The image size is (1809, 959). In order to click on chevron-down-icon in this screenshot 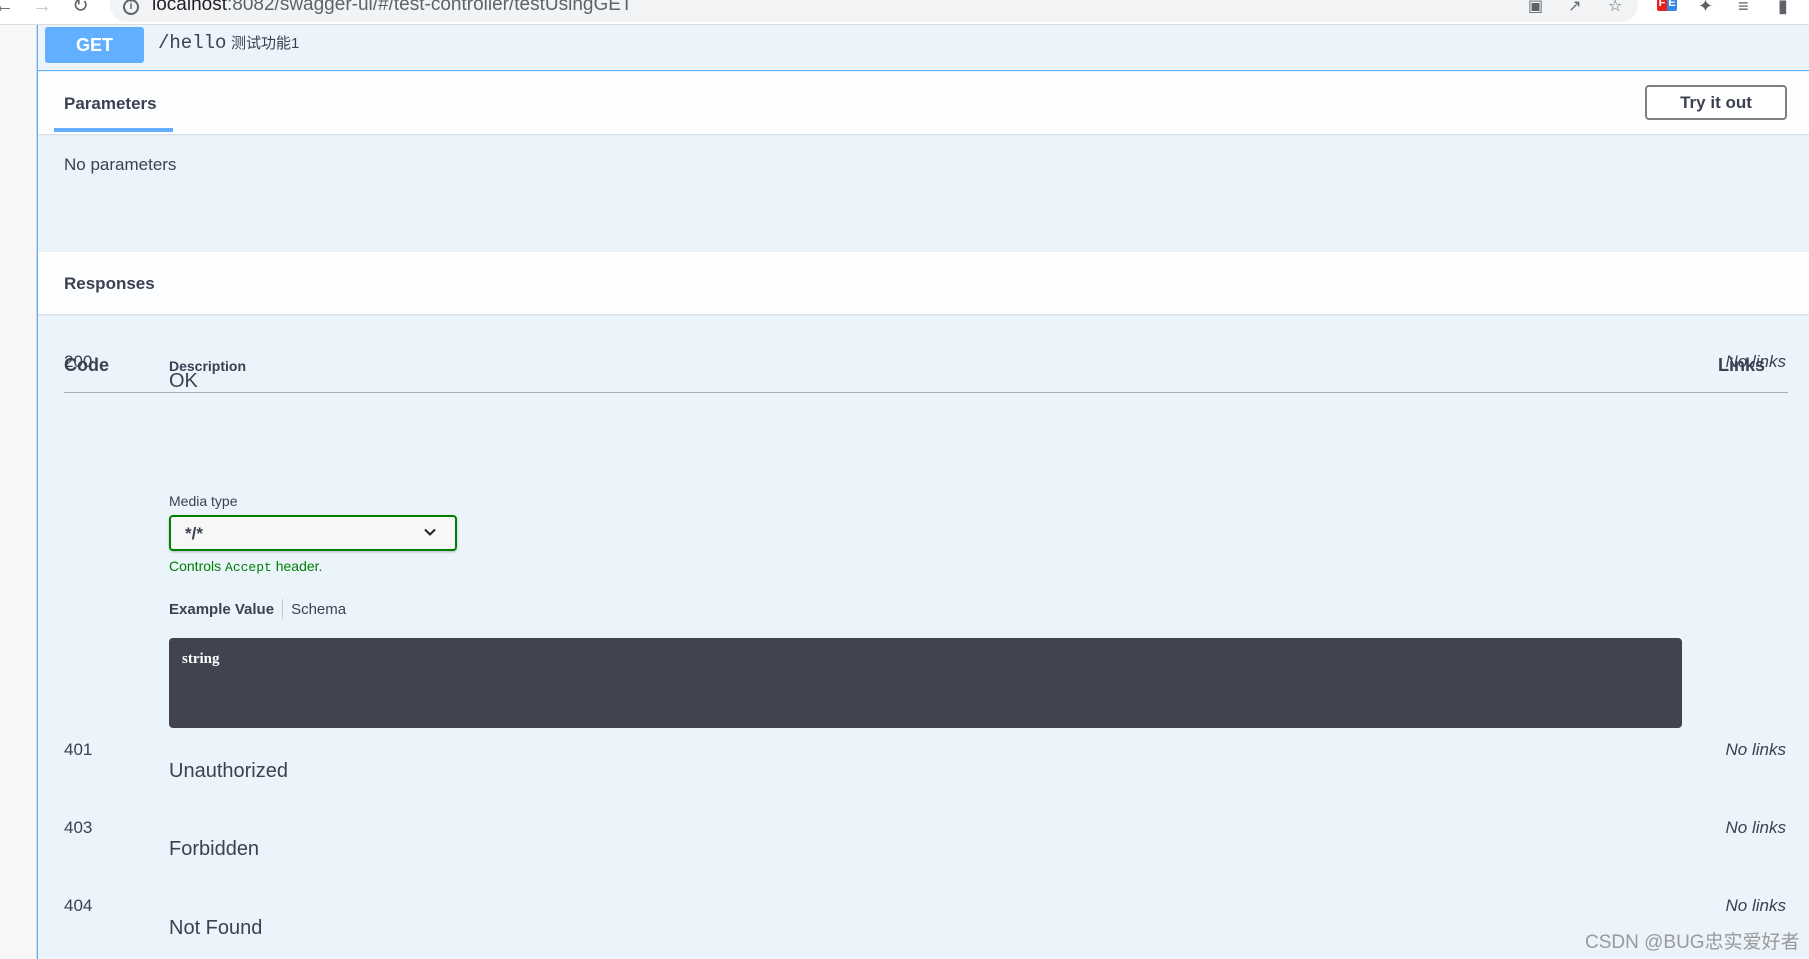, I will do `click(430, 532)`.